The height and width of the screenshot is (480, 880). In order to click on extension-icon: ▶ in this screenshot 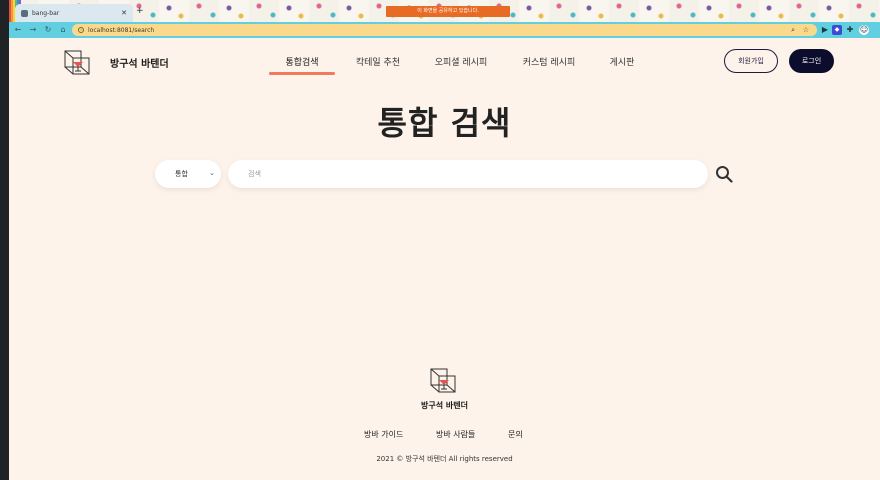, I will do `click(825, 30)`.